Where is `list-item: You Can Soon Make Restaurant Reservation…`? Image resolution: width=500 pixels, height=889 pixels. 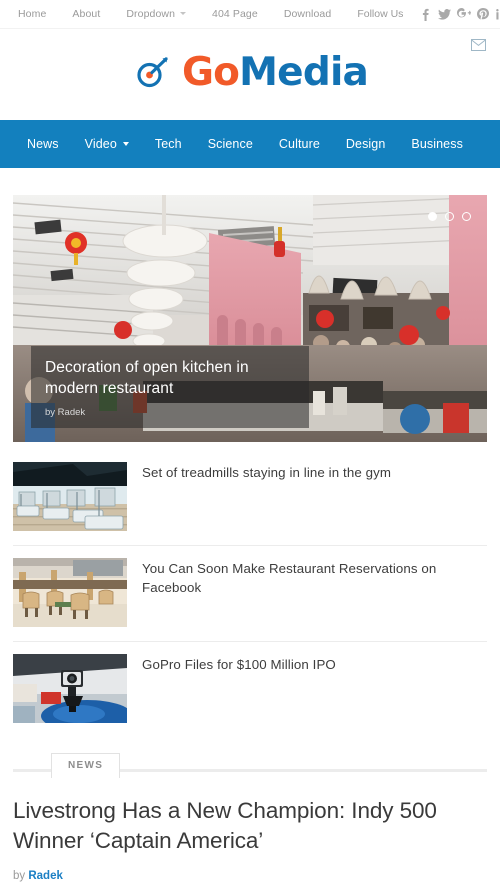
list-item: You Can Soon Make Restaurant Reservation… is located at coordinates (250, 594).